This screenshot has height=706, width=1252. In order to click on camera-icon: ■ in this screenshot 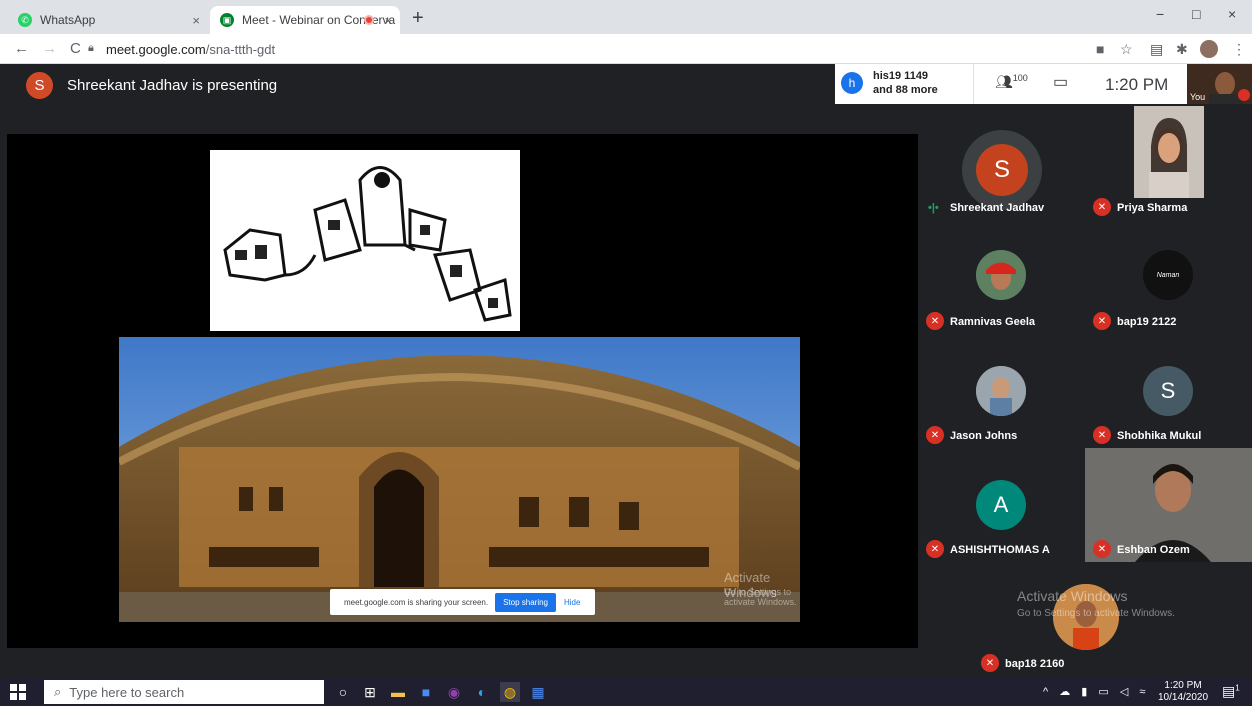, I will do `click(1100, 49)`.